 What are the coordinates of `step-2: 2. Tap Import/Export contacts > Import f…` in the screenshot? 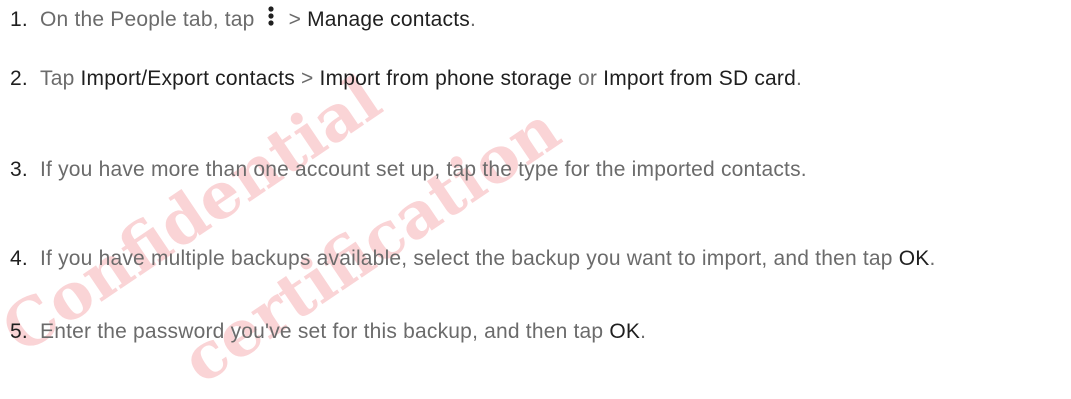 It's located at (535, 79).